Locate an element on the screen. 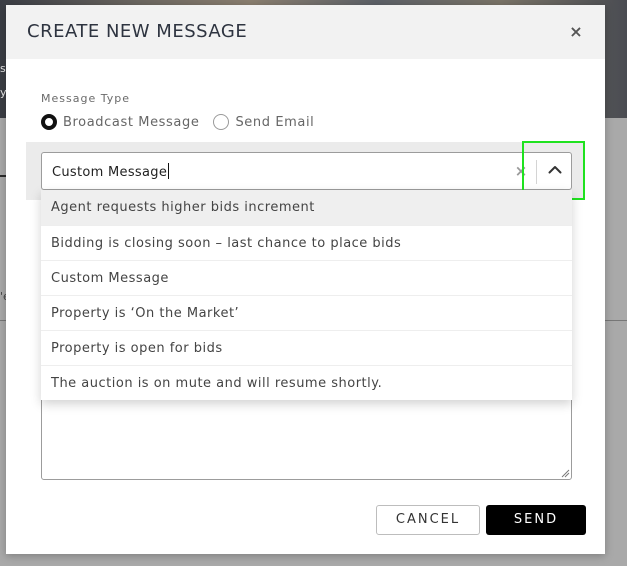 The width and height of the screenshot is (627, 566). background-text-fragment: s is located at coordinates (3, 68).